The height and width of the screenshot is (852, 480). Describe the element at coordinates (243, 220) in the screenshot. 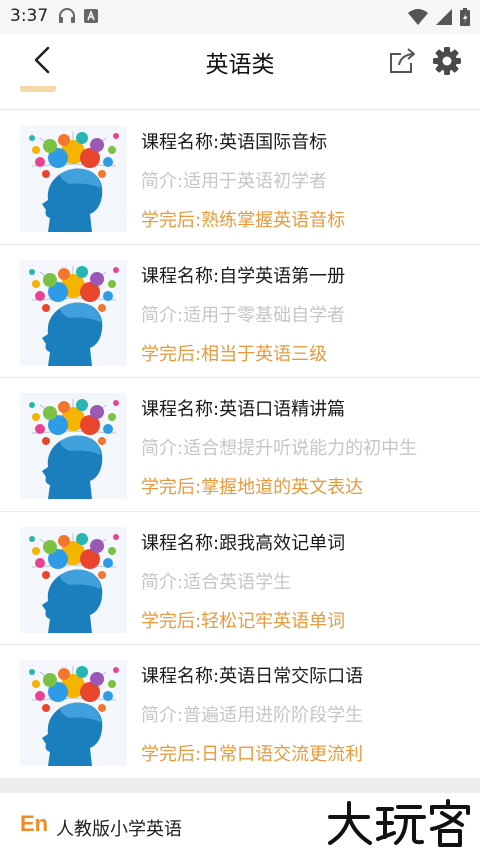

I see `course-result: 学完后:熟练掌握英语音标` at that location.